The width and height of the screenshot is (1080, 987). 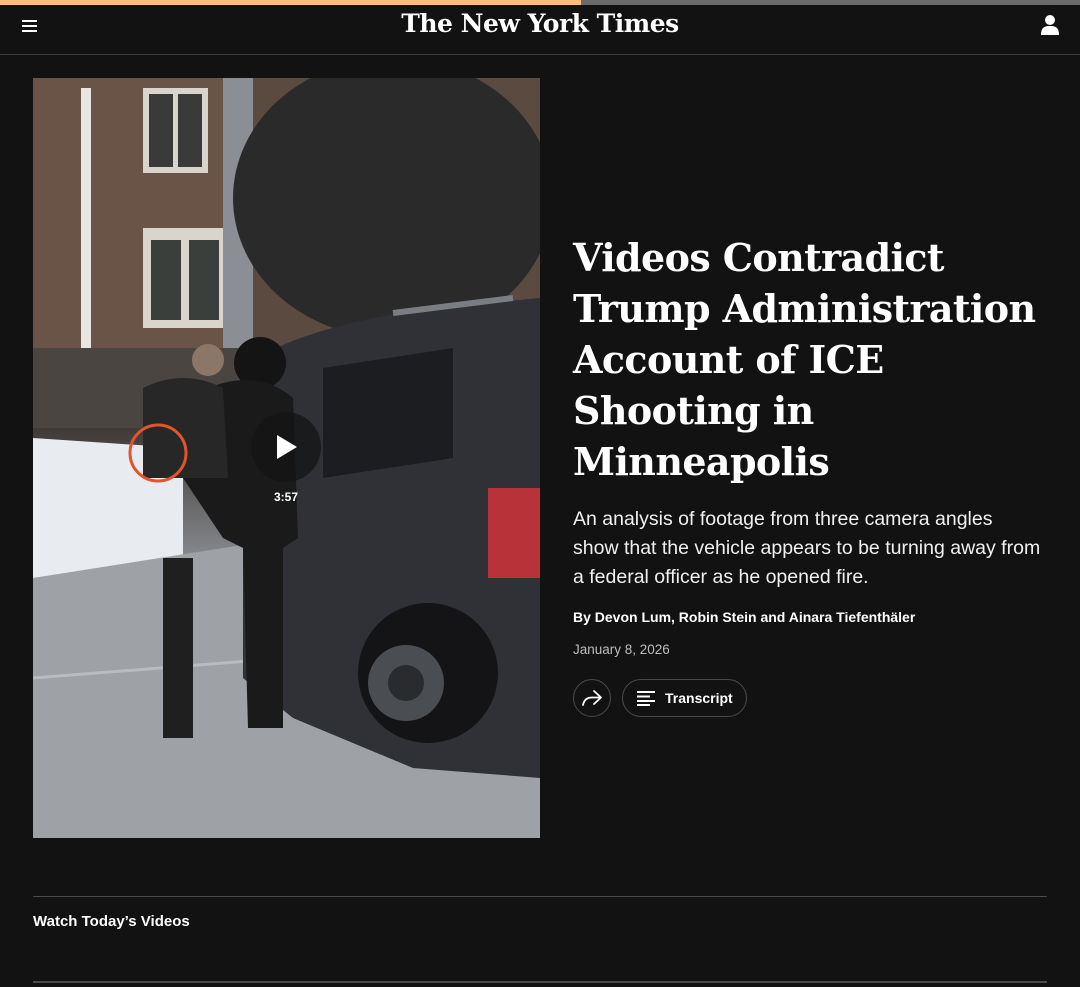 I want to click on text-lines-icon, so click(x=646, y=698).